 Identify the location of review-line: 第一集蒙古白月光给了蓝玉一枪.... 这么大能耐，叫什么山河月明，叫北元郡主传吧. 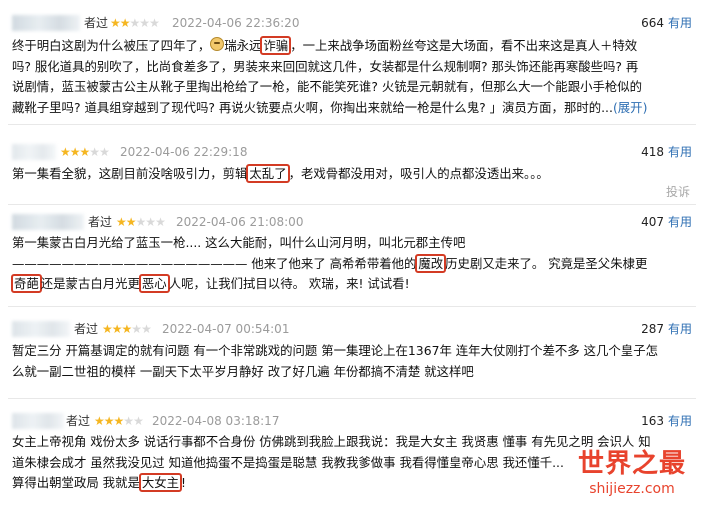
(352, 243).